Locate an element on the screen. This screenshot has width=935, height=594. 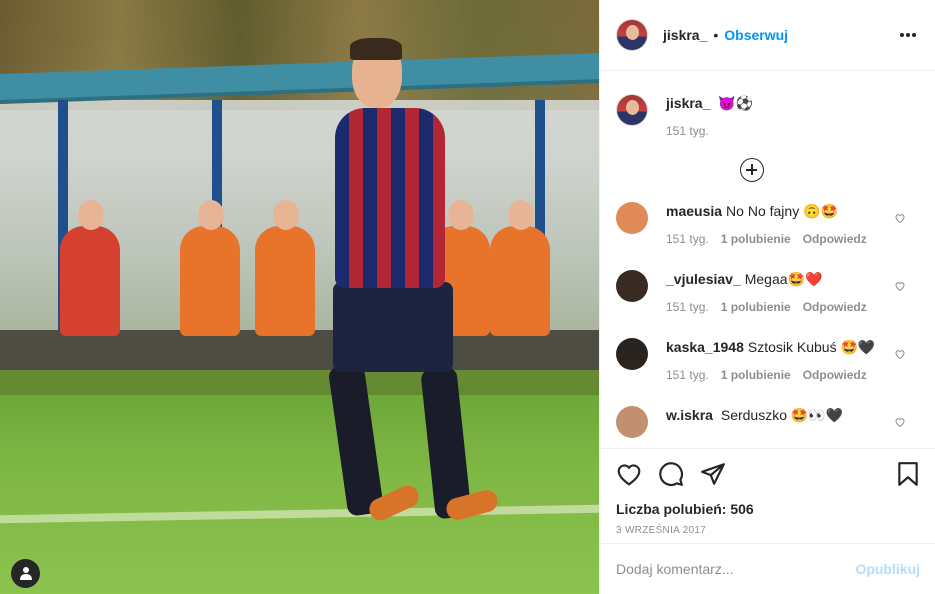
comment-username: kaska_1948 is located at coordinates (705, 347).